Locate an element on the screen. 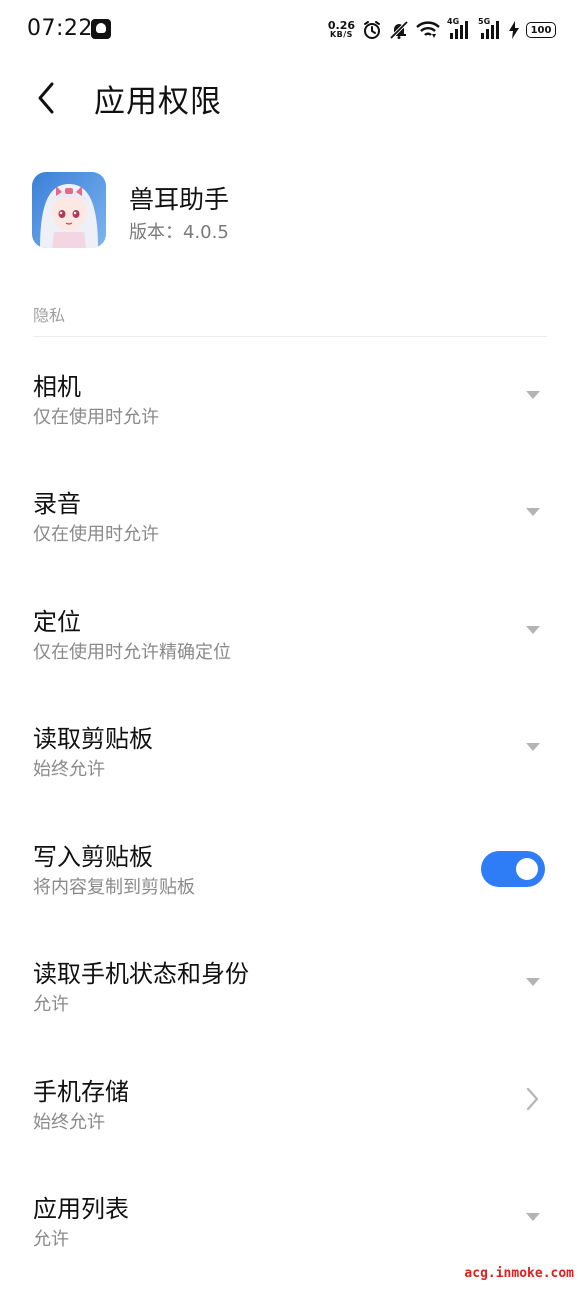 This screenshot has height=1289, width=580. app-version: 版本：4.0.5 is located at coordinates (179, 232).